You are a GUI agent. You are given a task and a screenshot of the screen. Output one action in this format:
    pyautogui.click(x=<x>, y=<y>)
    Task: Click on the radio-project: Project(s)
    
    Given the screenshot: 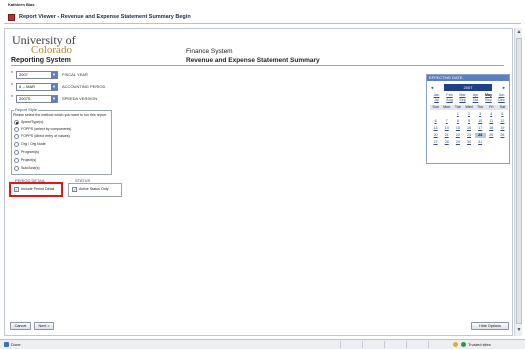 What is the action you would take?
    pyautogui.click(x=25, y=160)
    